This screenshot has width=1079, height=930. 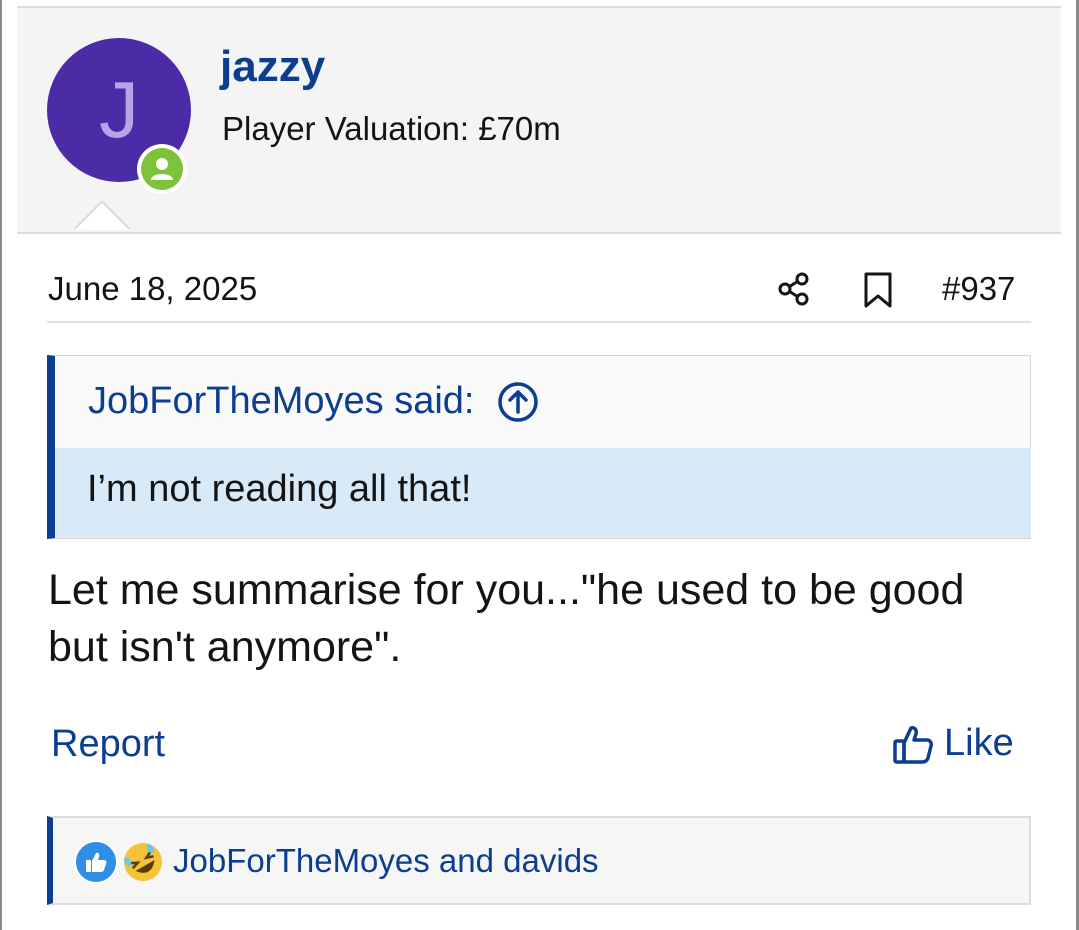 I want to click on online-status-badge, so click(x=162, y=169).